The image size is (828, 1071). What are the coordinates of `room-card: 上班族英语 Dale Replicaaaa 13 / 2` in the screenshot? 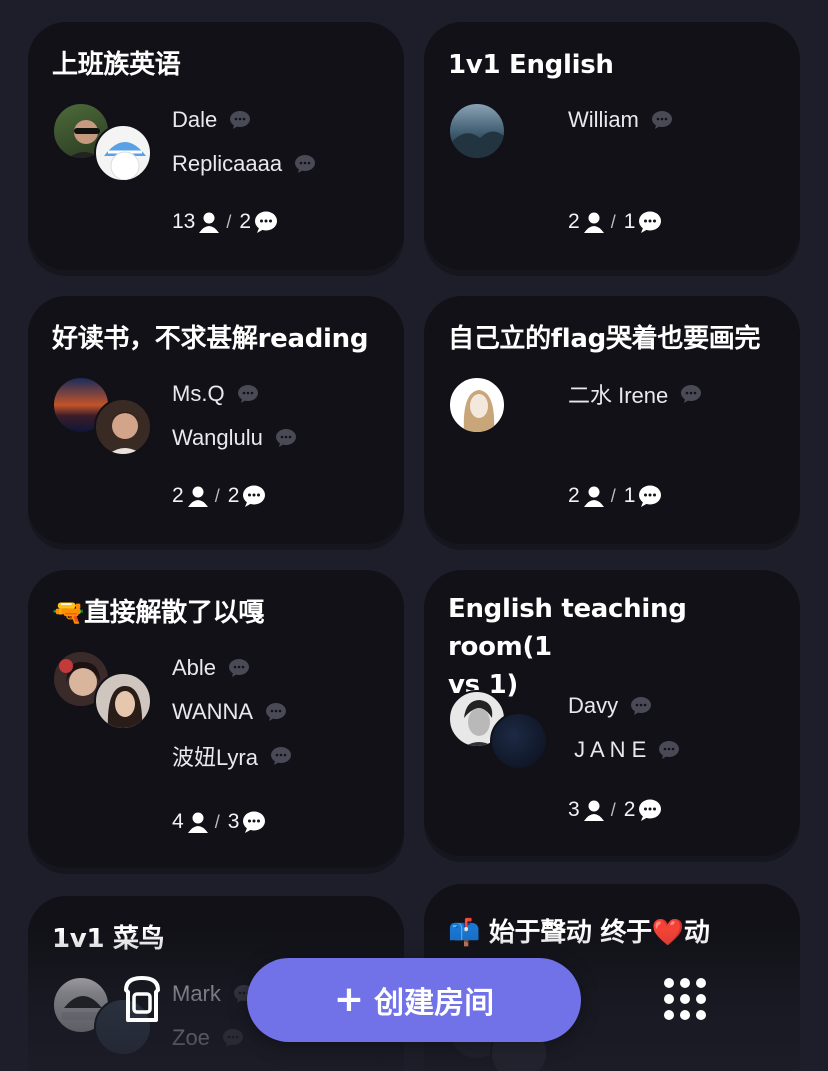 It's located at (216, 146).